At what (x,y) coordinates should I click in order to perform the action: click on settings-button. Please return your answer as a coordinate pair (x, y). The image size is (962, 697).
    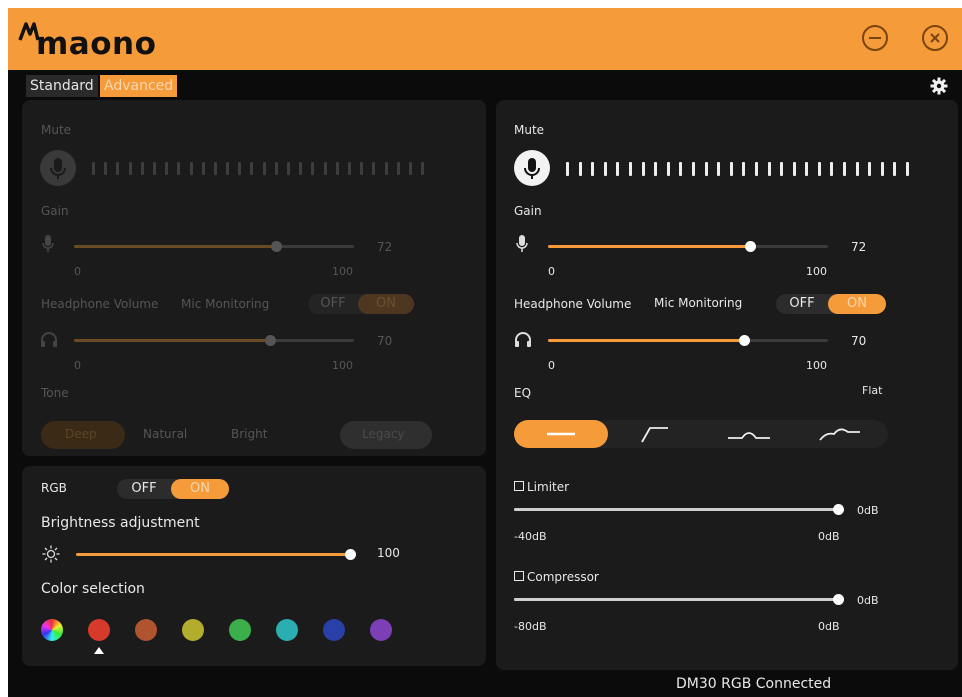
    Looking at the image, I should click on (939, 86).